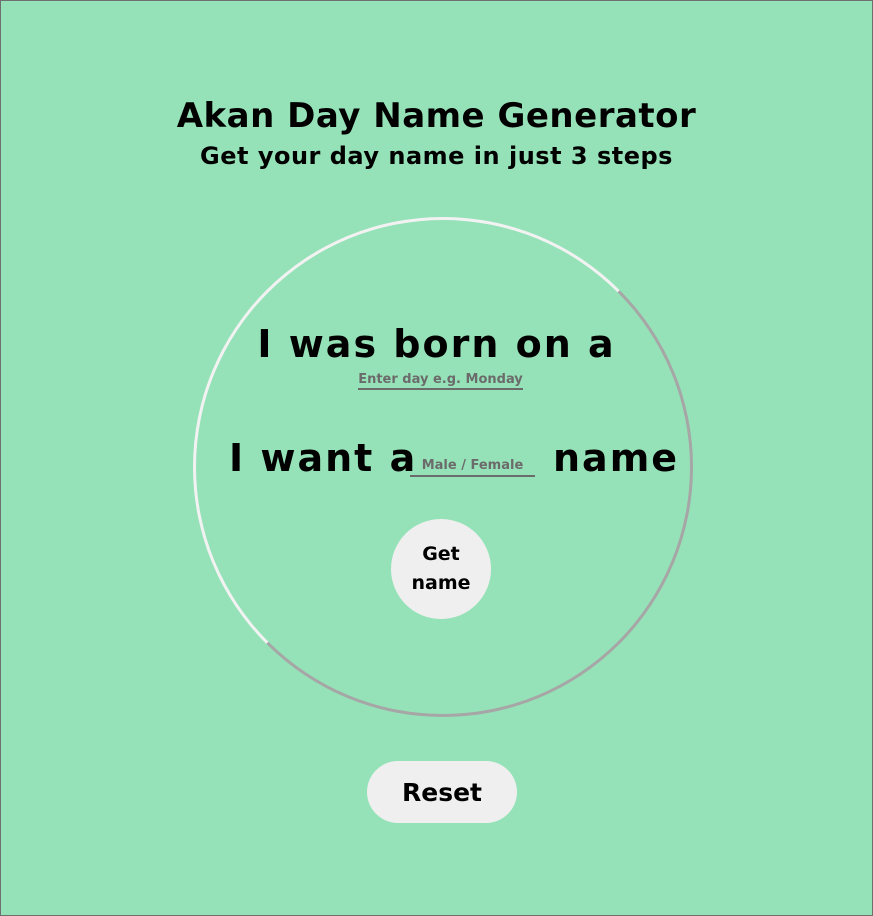 Image resolution: width=873 pixels, height=916 pixels. I want to click on born-on-label: I was born on a, so click(436, 344).